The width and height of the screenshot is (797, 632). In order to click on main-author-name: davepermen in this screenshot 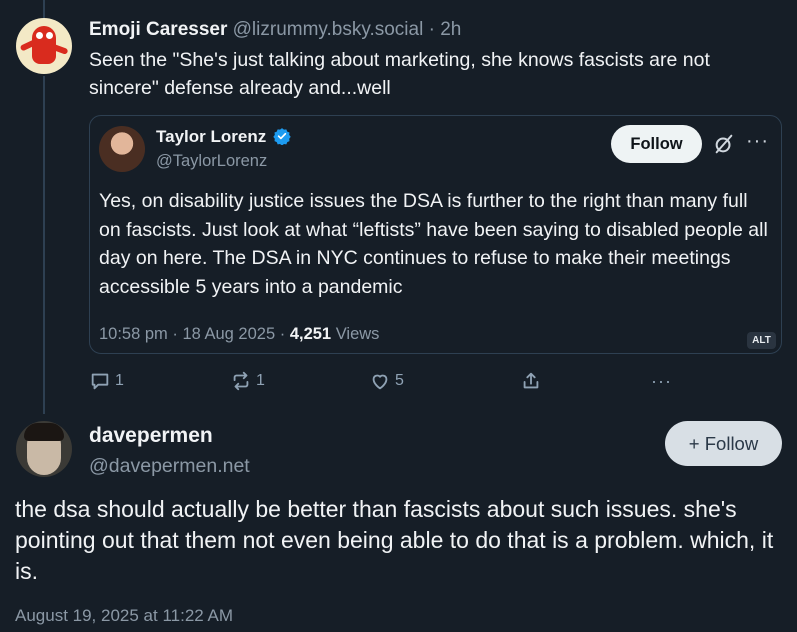, I will do `click(151, 436)`.